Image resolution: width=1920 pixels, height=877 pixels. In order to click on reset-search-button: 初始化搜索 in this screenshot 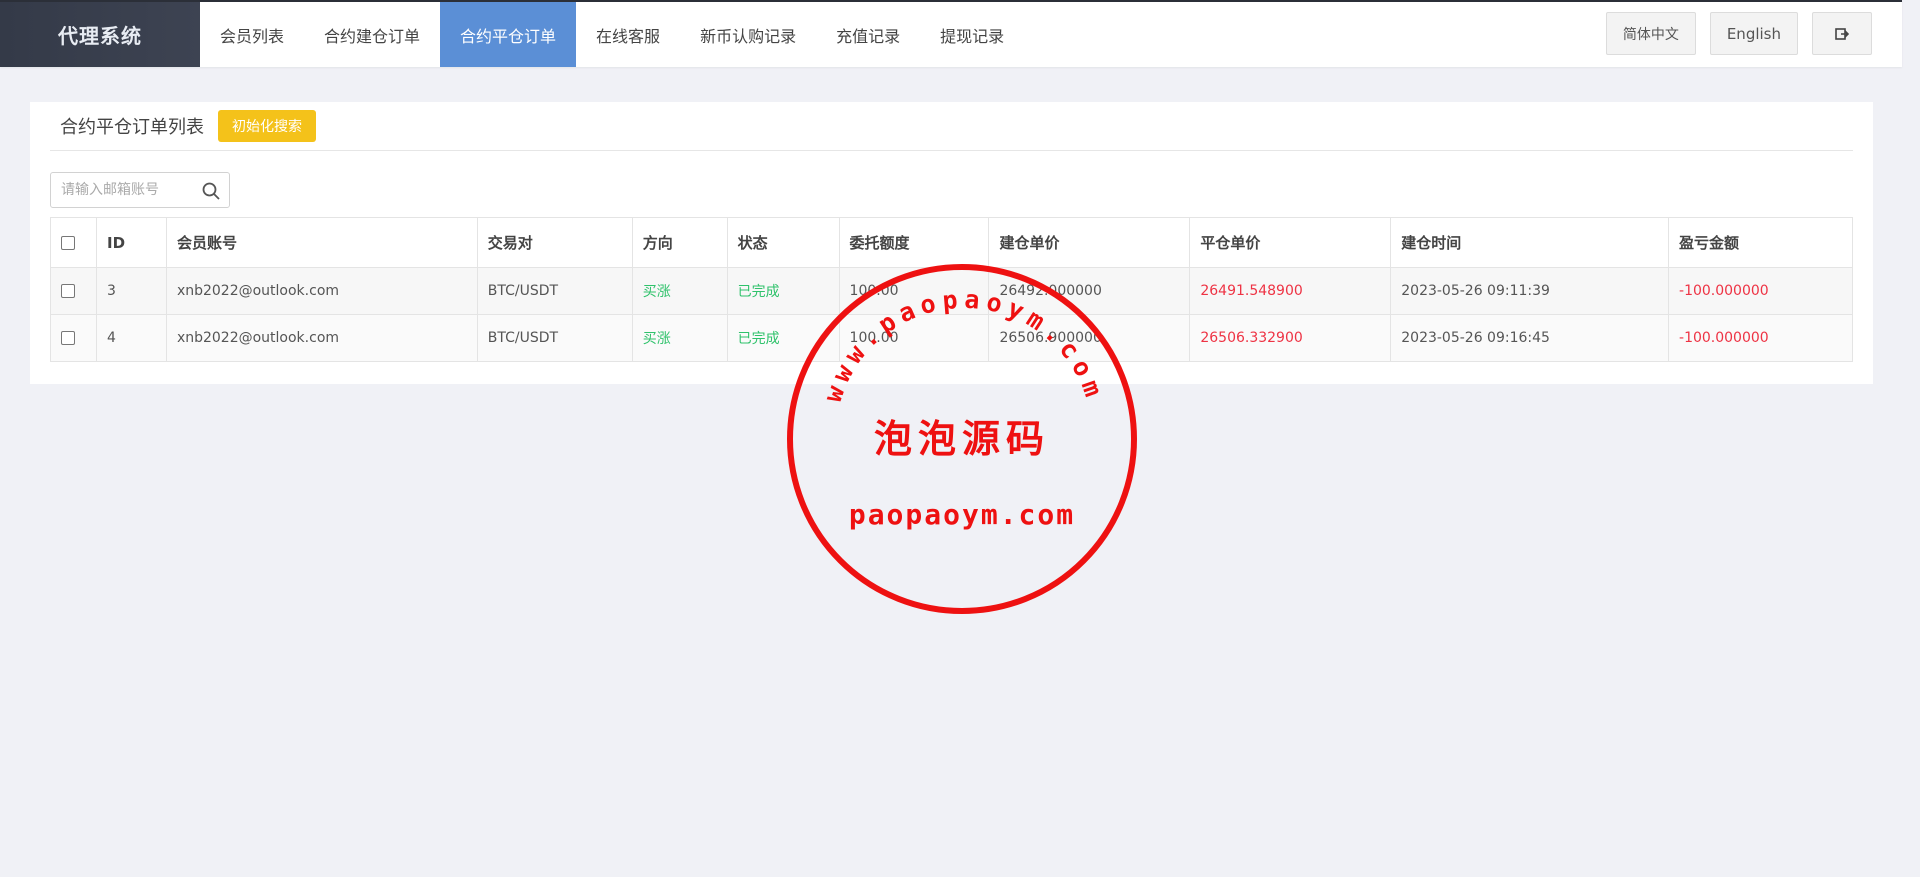, I will do `click(267, 126)`.